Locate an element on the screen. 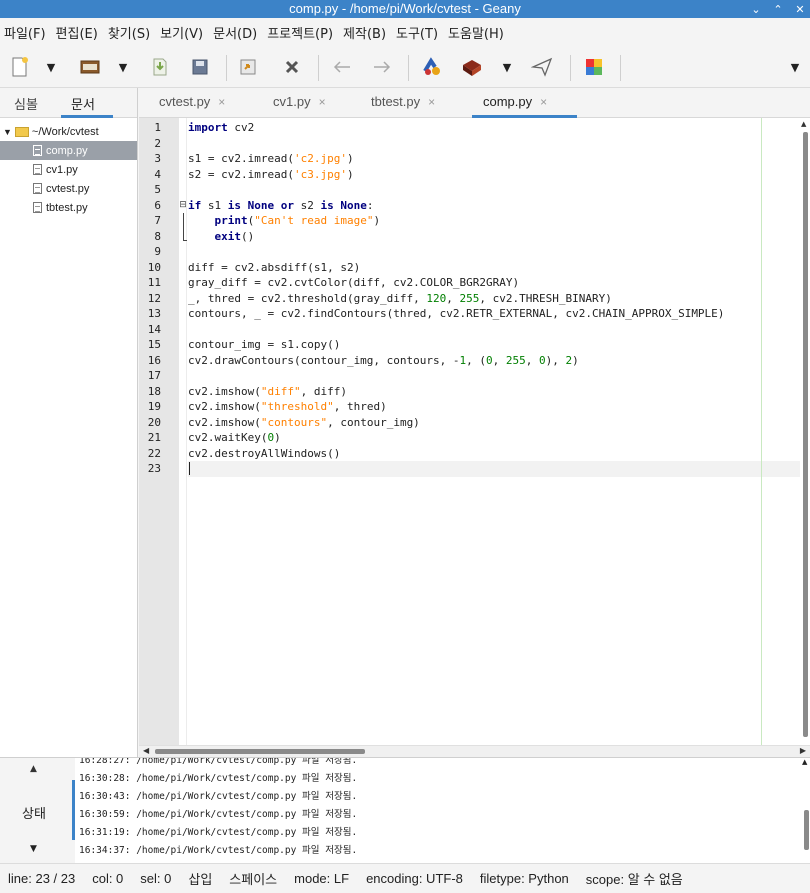  tab-scroll-up-icon: ▲ is located at coordinates (33, 769).